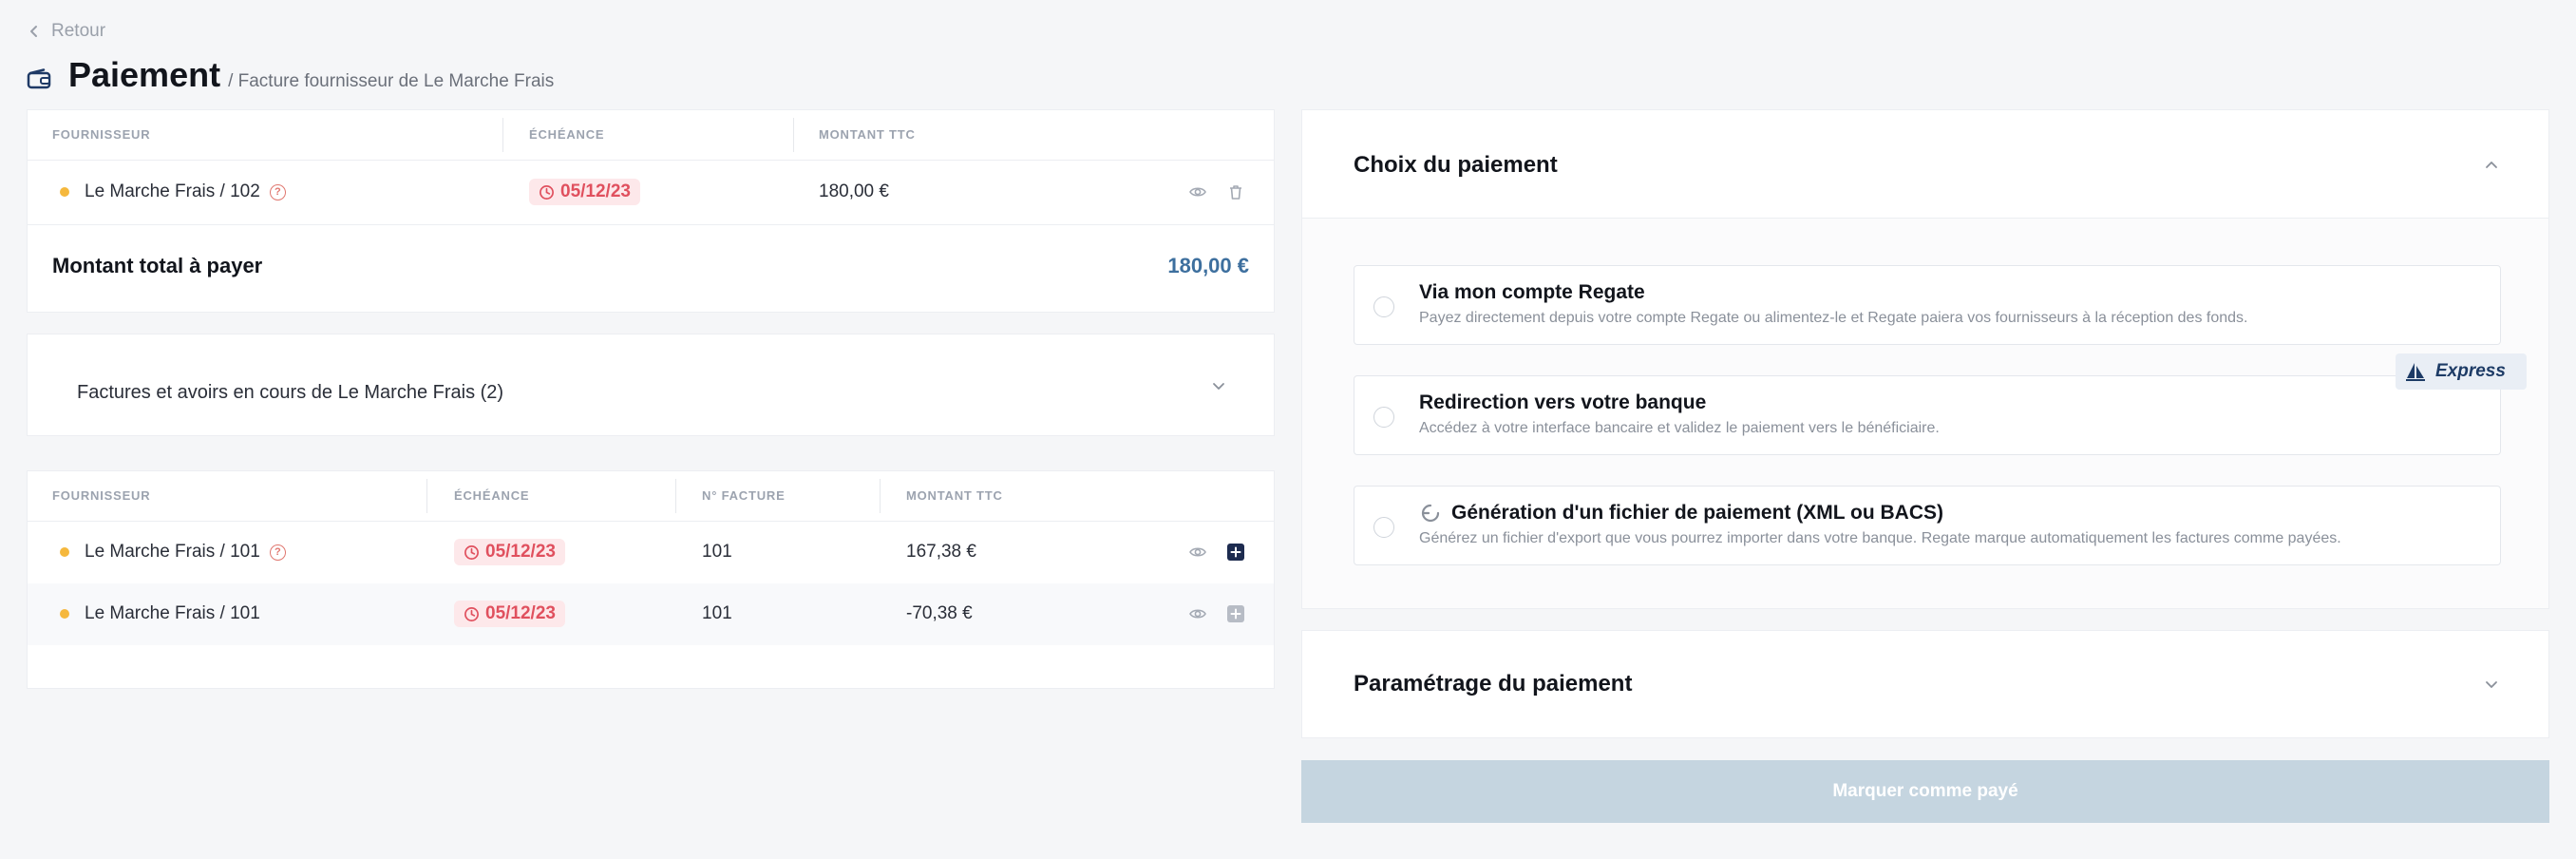 This screenshot has width=2576, height=859. What do you see at coordinates (939, 613) in the screenshot?
I see `amount-cell: -70,38 €` at bounding box center [939, 613].